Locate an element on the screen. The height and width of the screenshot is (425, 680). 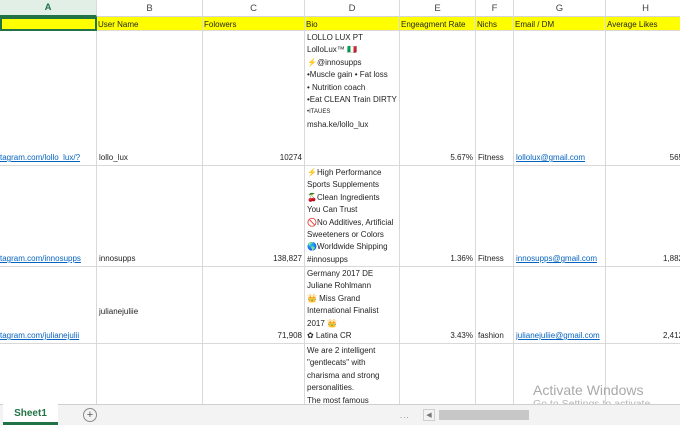
followers-cell: 71,908 is located at coordinates (254, 305).